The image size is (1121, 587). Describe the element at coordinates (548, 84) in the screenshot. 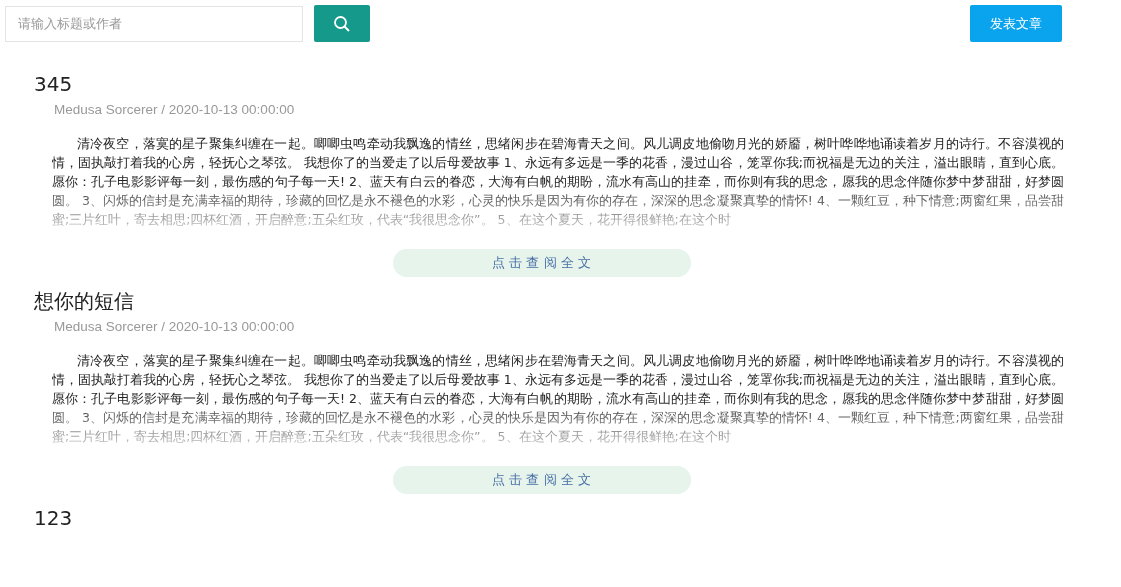

I see `article-title: 345` at that location.